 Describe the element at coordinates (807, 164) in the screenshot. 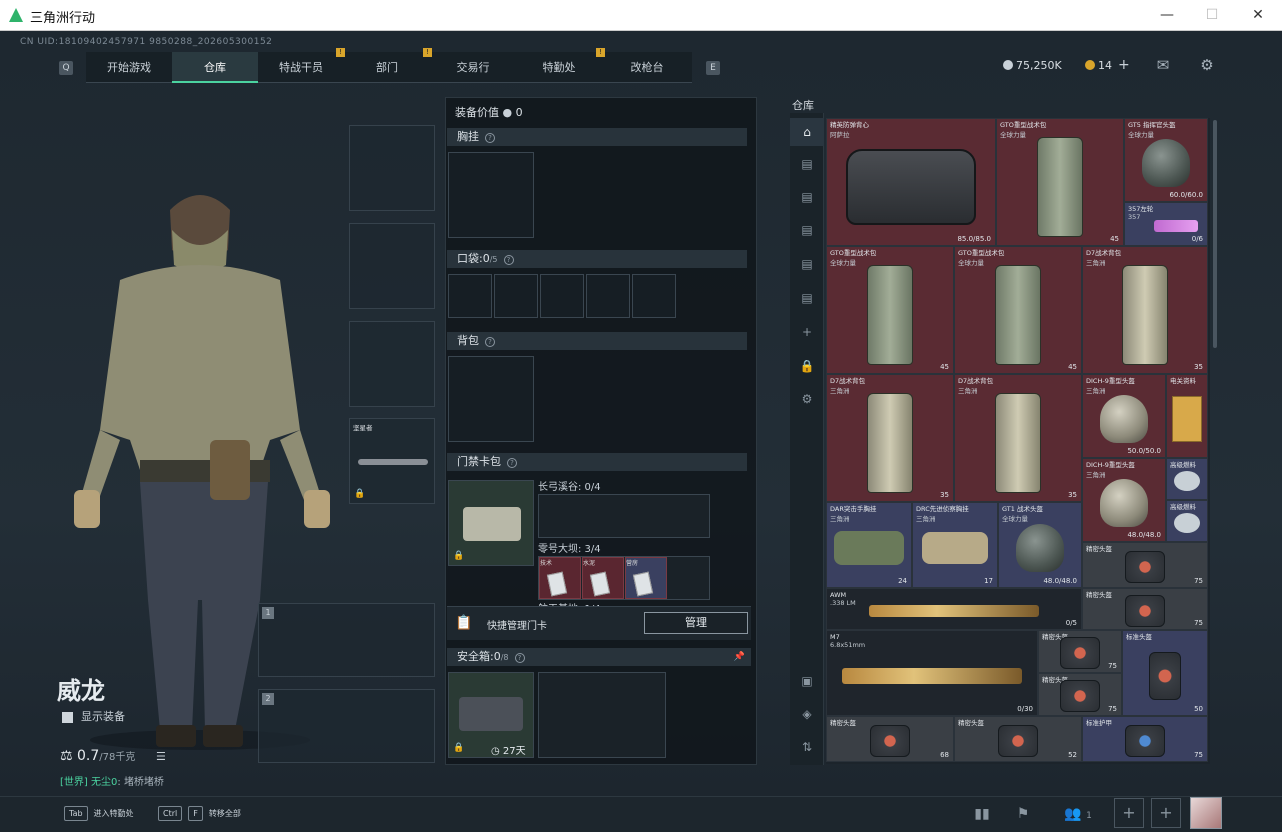

I see `warehouse-tab-1-icon: ▤` at that location.